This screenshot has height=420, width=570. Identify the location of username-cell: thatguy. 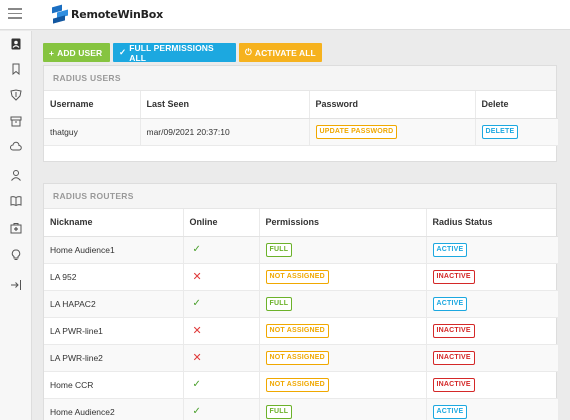
(92, 132).